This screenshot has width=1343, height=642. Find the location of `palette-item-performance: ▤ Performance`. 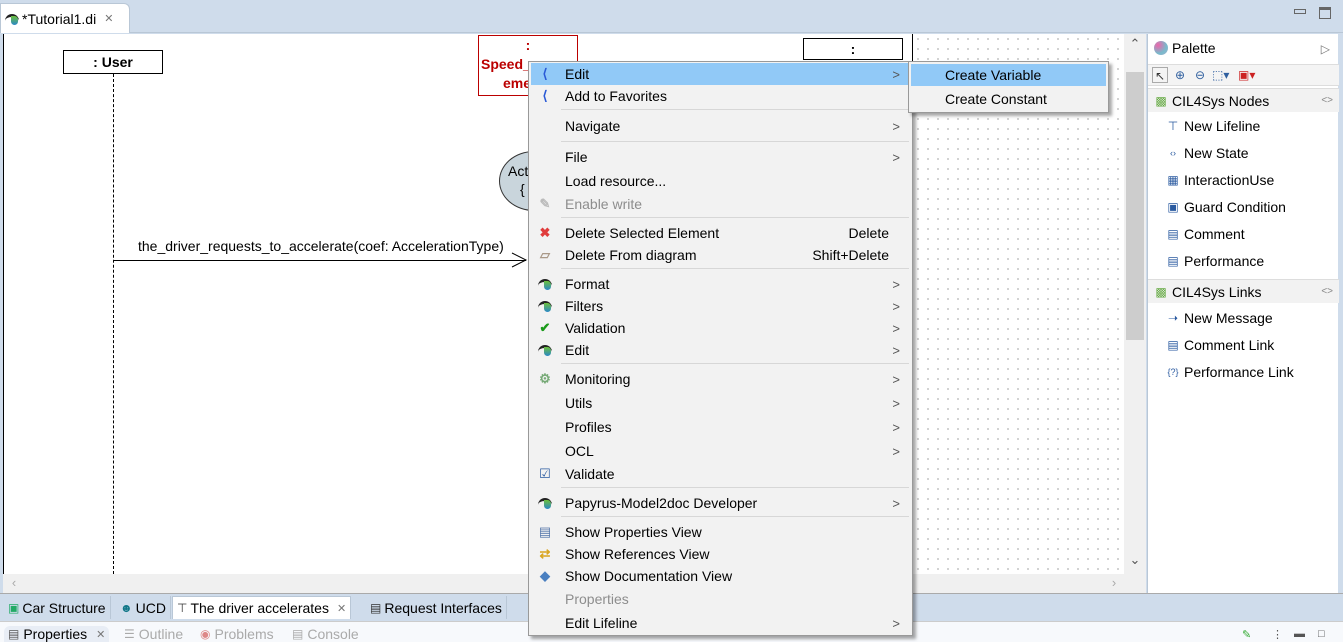

palette-item-performance: ▤ Performance is located at coordinates (1215, 261).